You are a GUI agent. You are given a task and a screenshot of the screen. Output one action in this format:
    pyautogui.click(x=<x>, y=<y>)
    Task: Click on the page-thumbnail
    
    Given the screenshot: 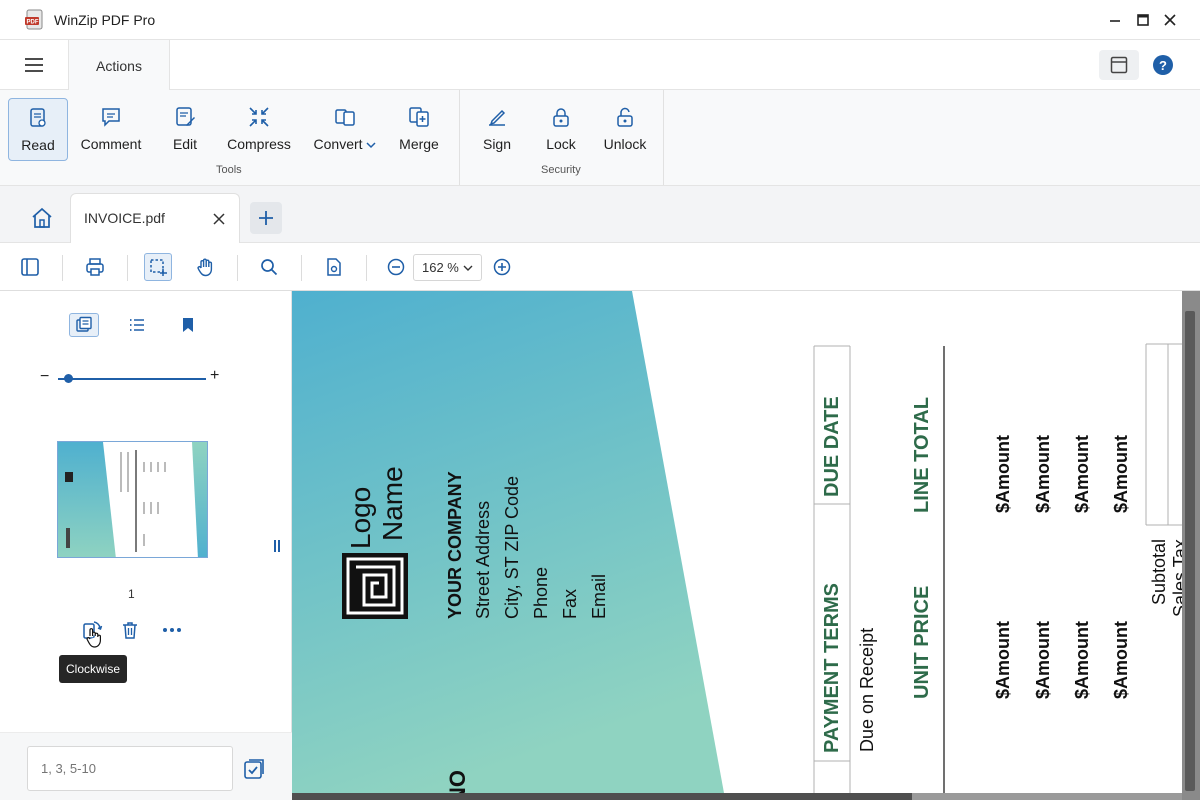 What is the action you would take?
    pyautogui.click(x=132, y=499)
    